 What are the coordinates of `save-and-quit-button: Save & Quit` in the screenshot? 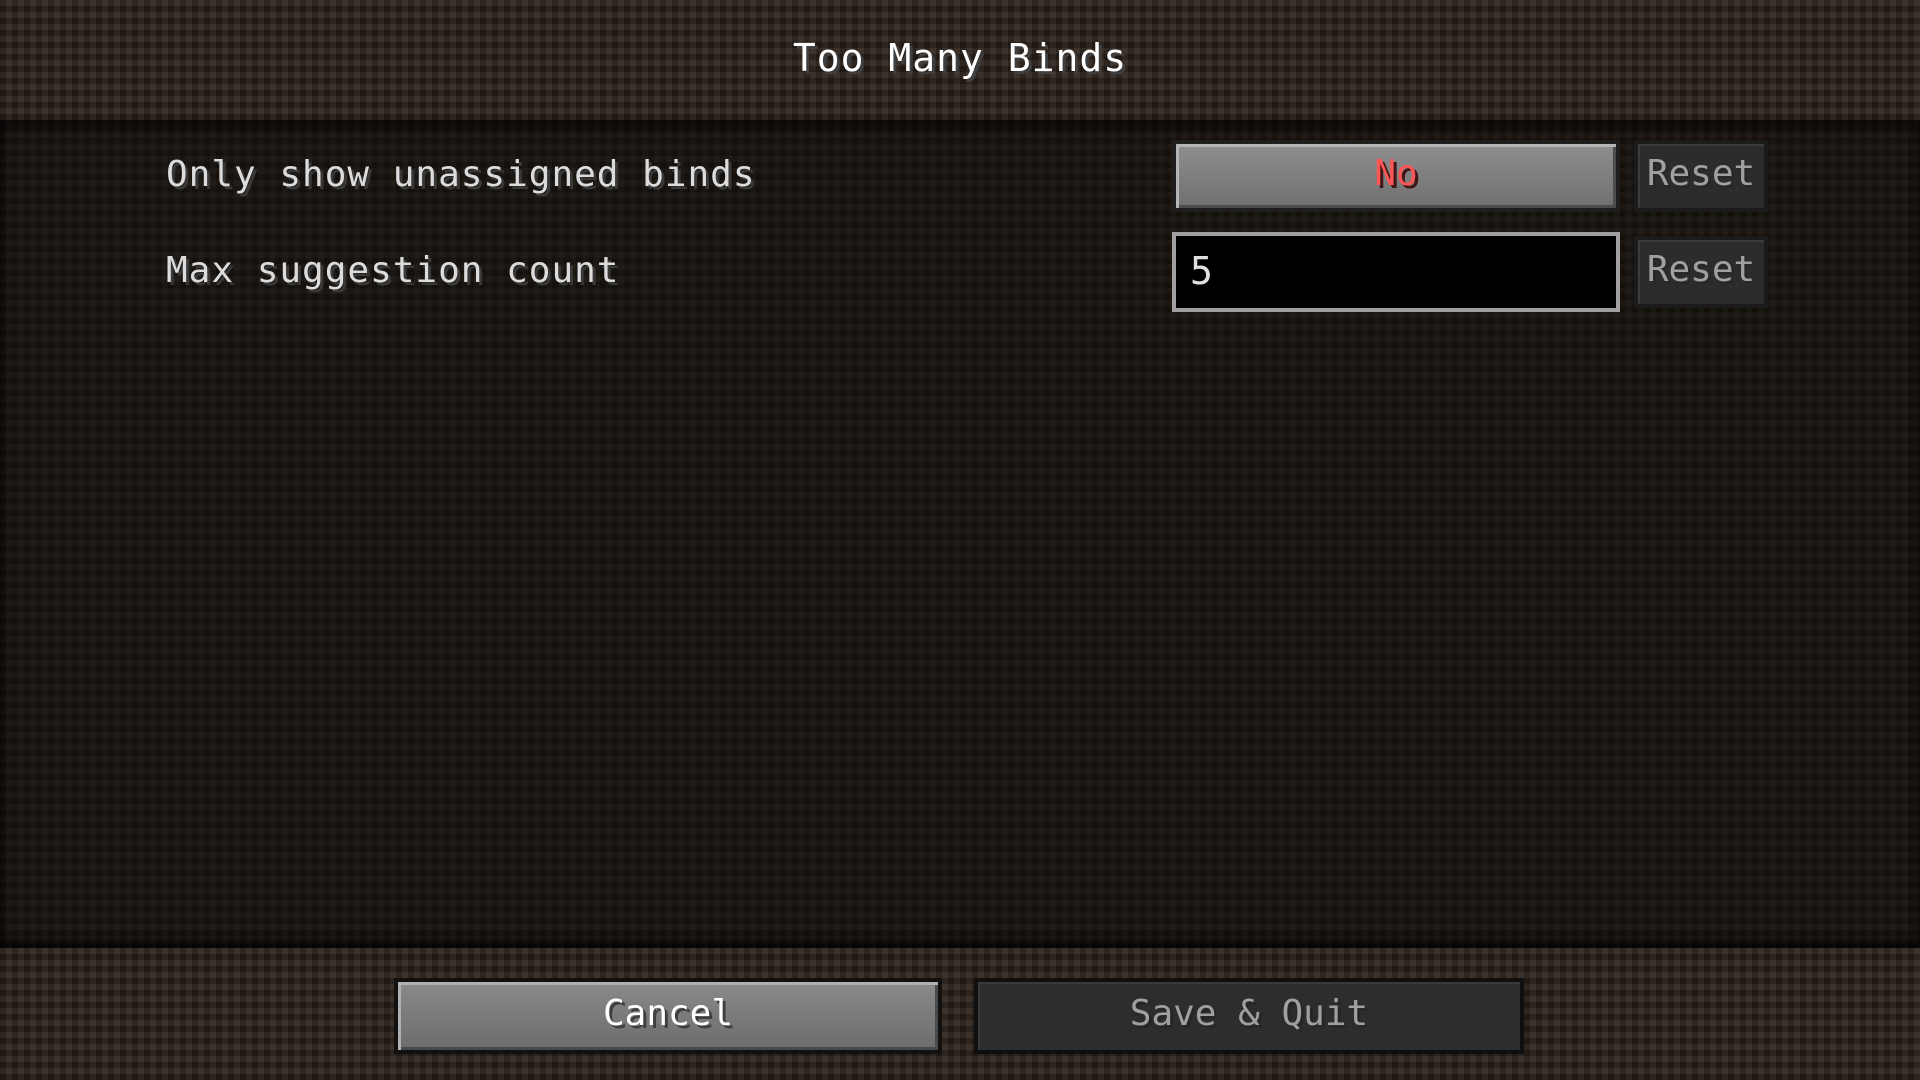 It's located at (1249, 1016).